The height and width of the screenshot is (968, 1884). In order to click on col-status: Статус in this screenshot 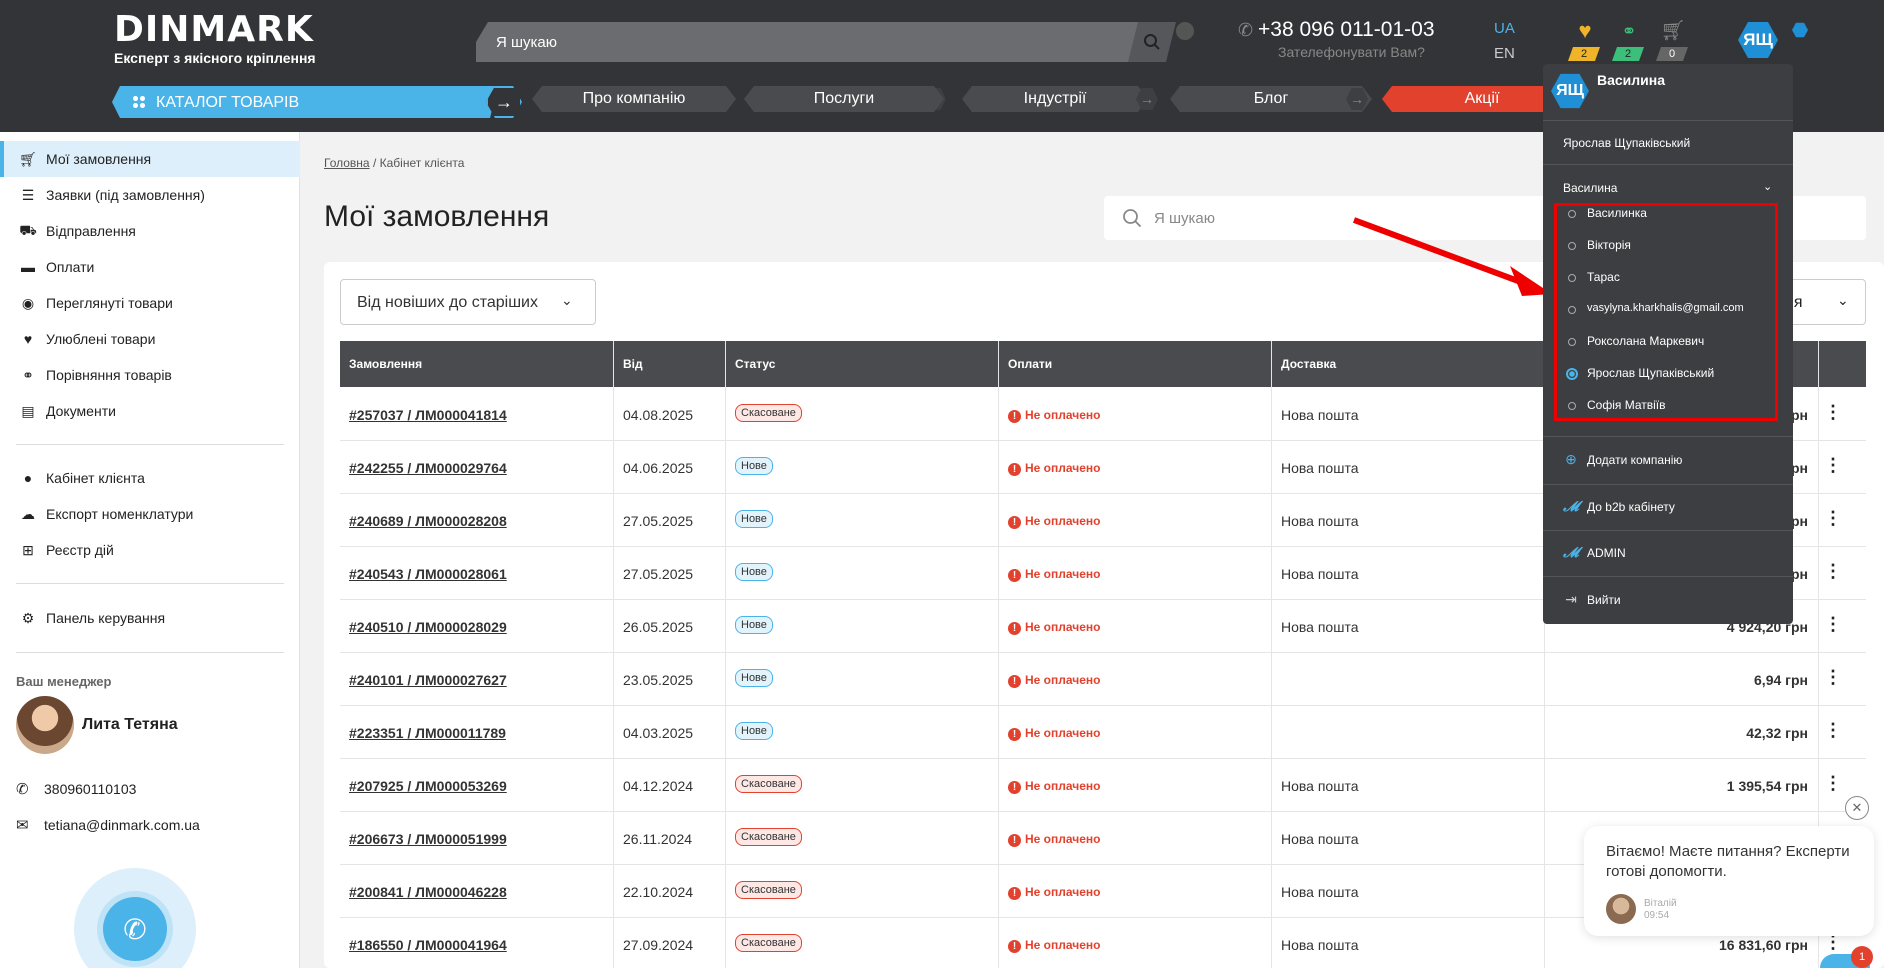, I will do `click(755, 364)`.